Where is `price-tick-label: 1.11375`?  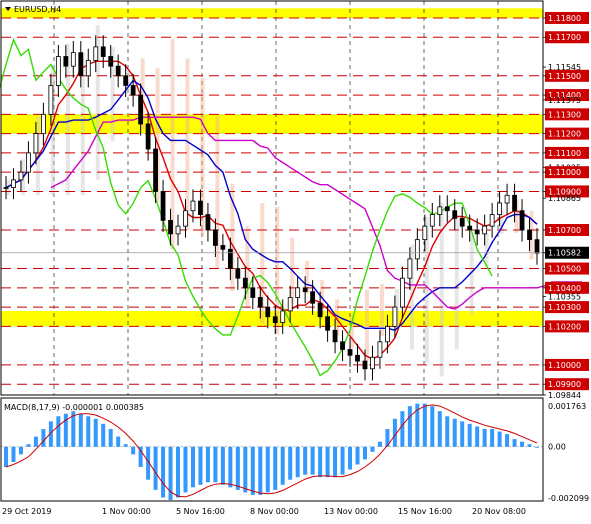
price-tick-label: 1.11375 is located at coordinates (564, 100).